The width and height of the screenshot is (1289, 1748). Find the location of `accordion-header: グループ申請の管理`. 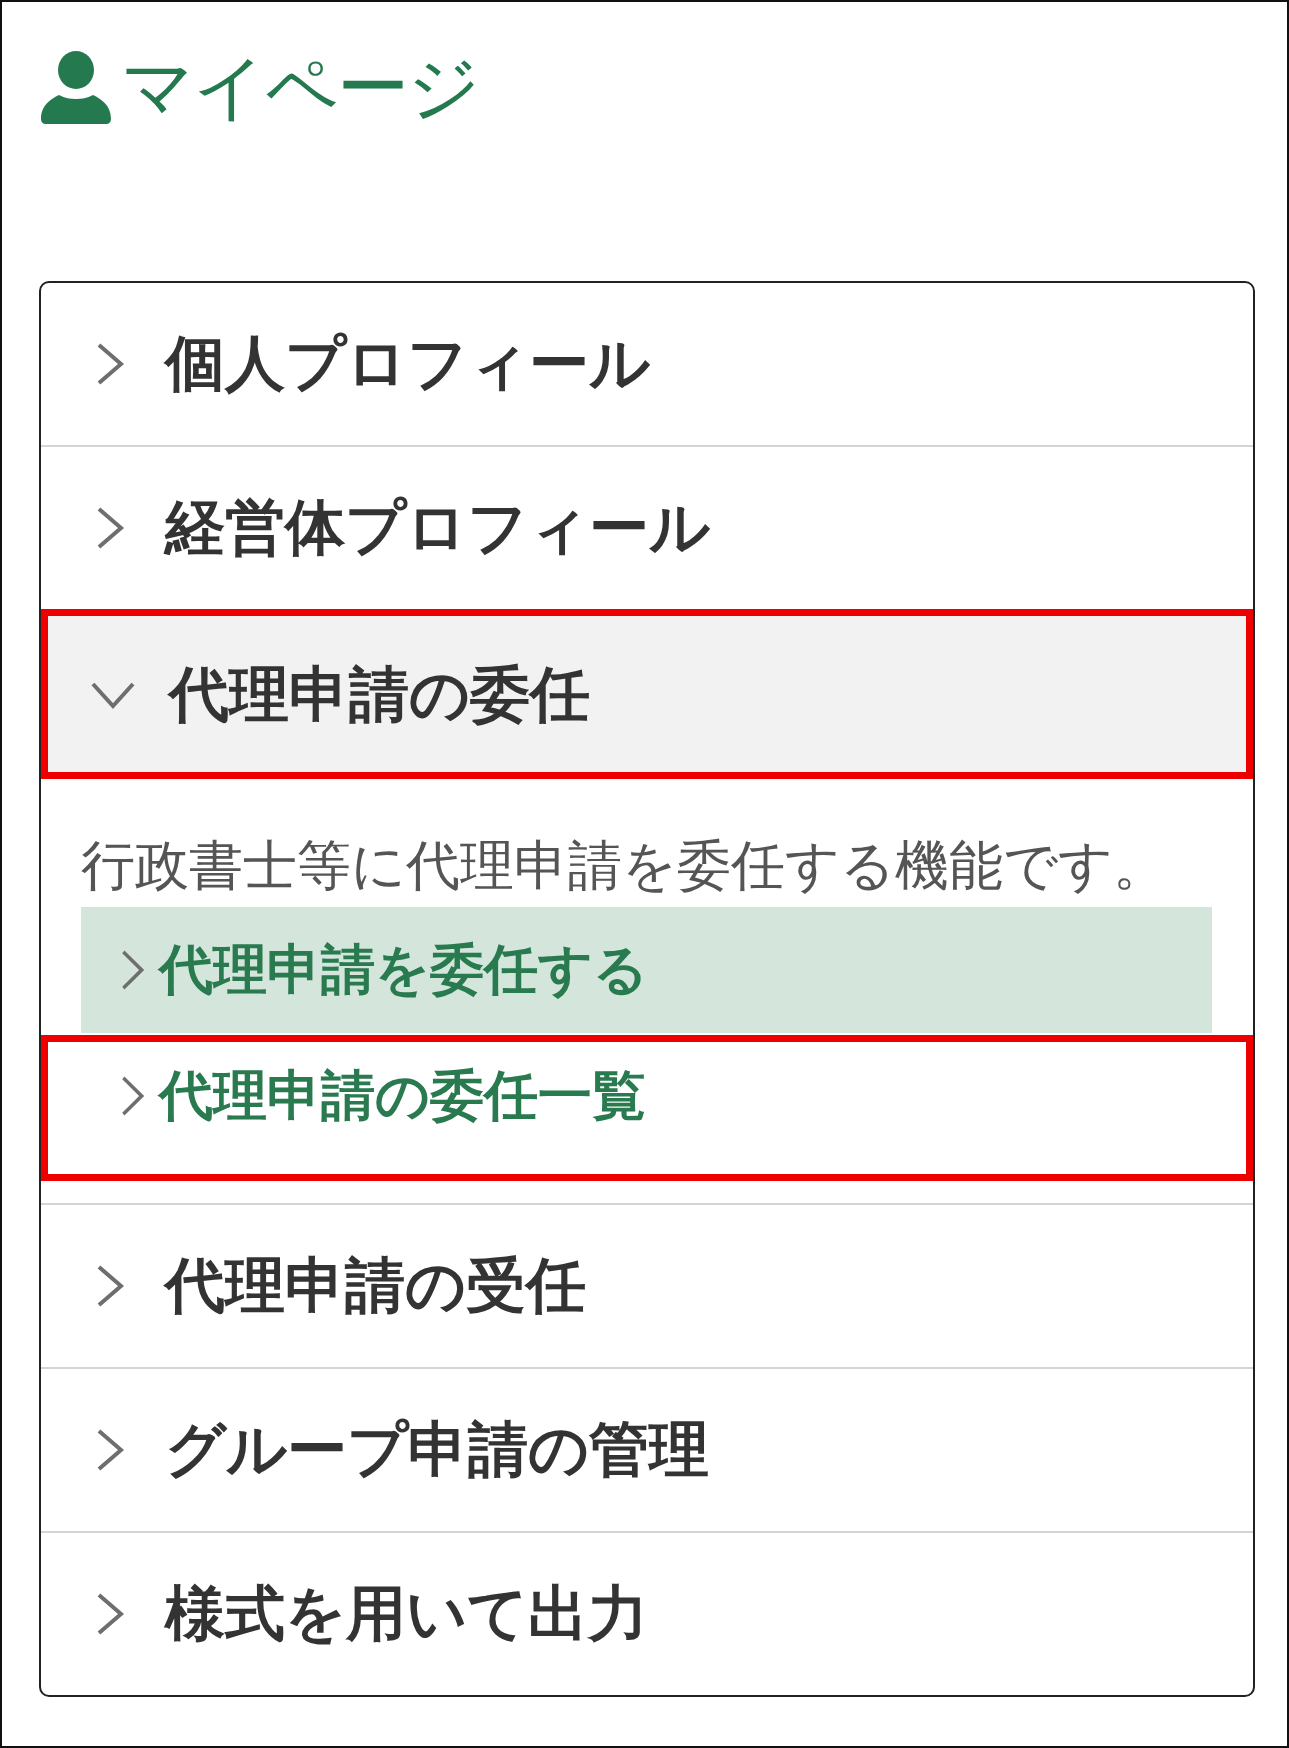

accordion-header: グループ申請の管理 is located at coordinates (647, 1450).